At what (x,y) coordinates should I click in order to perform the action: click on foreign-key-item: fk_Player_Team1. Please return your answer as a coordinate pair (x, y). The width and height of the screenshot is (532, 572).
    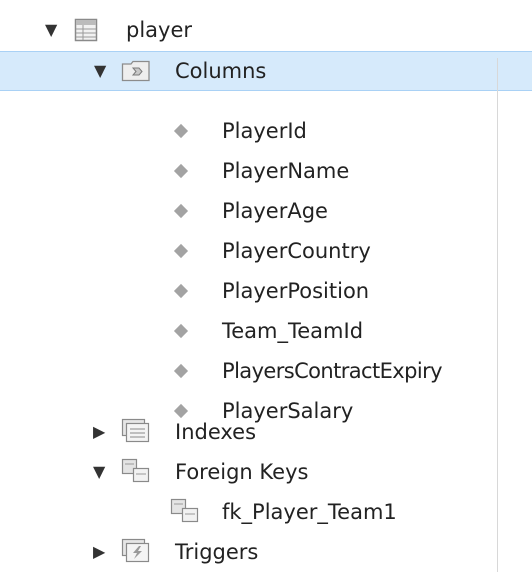
    Looking at the image, I should click on (266, 512).